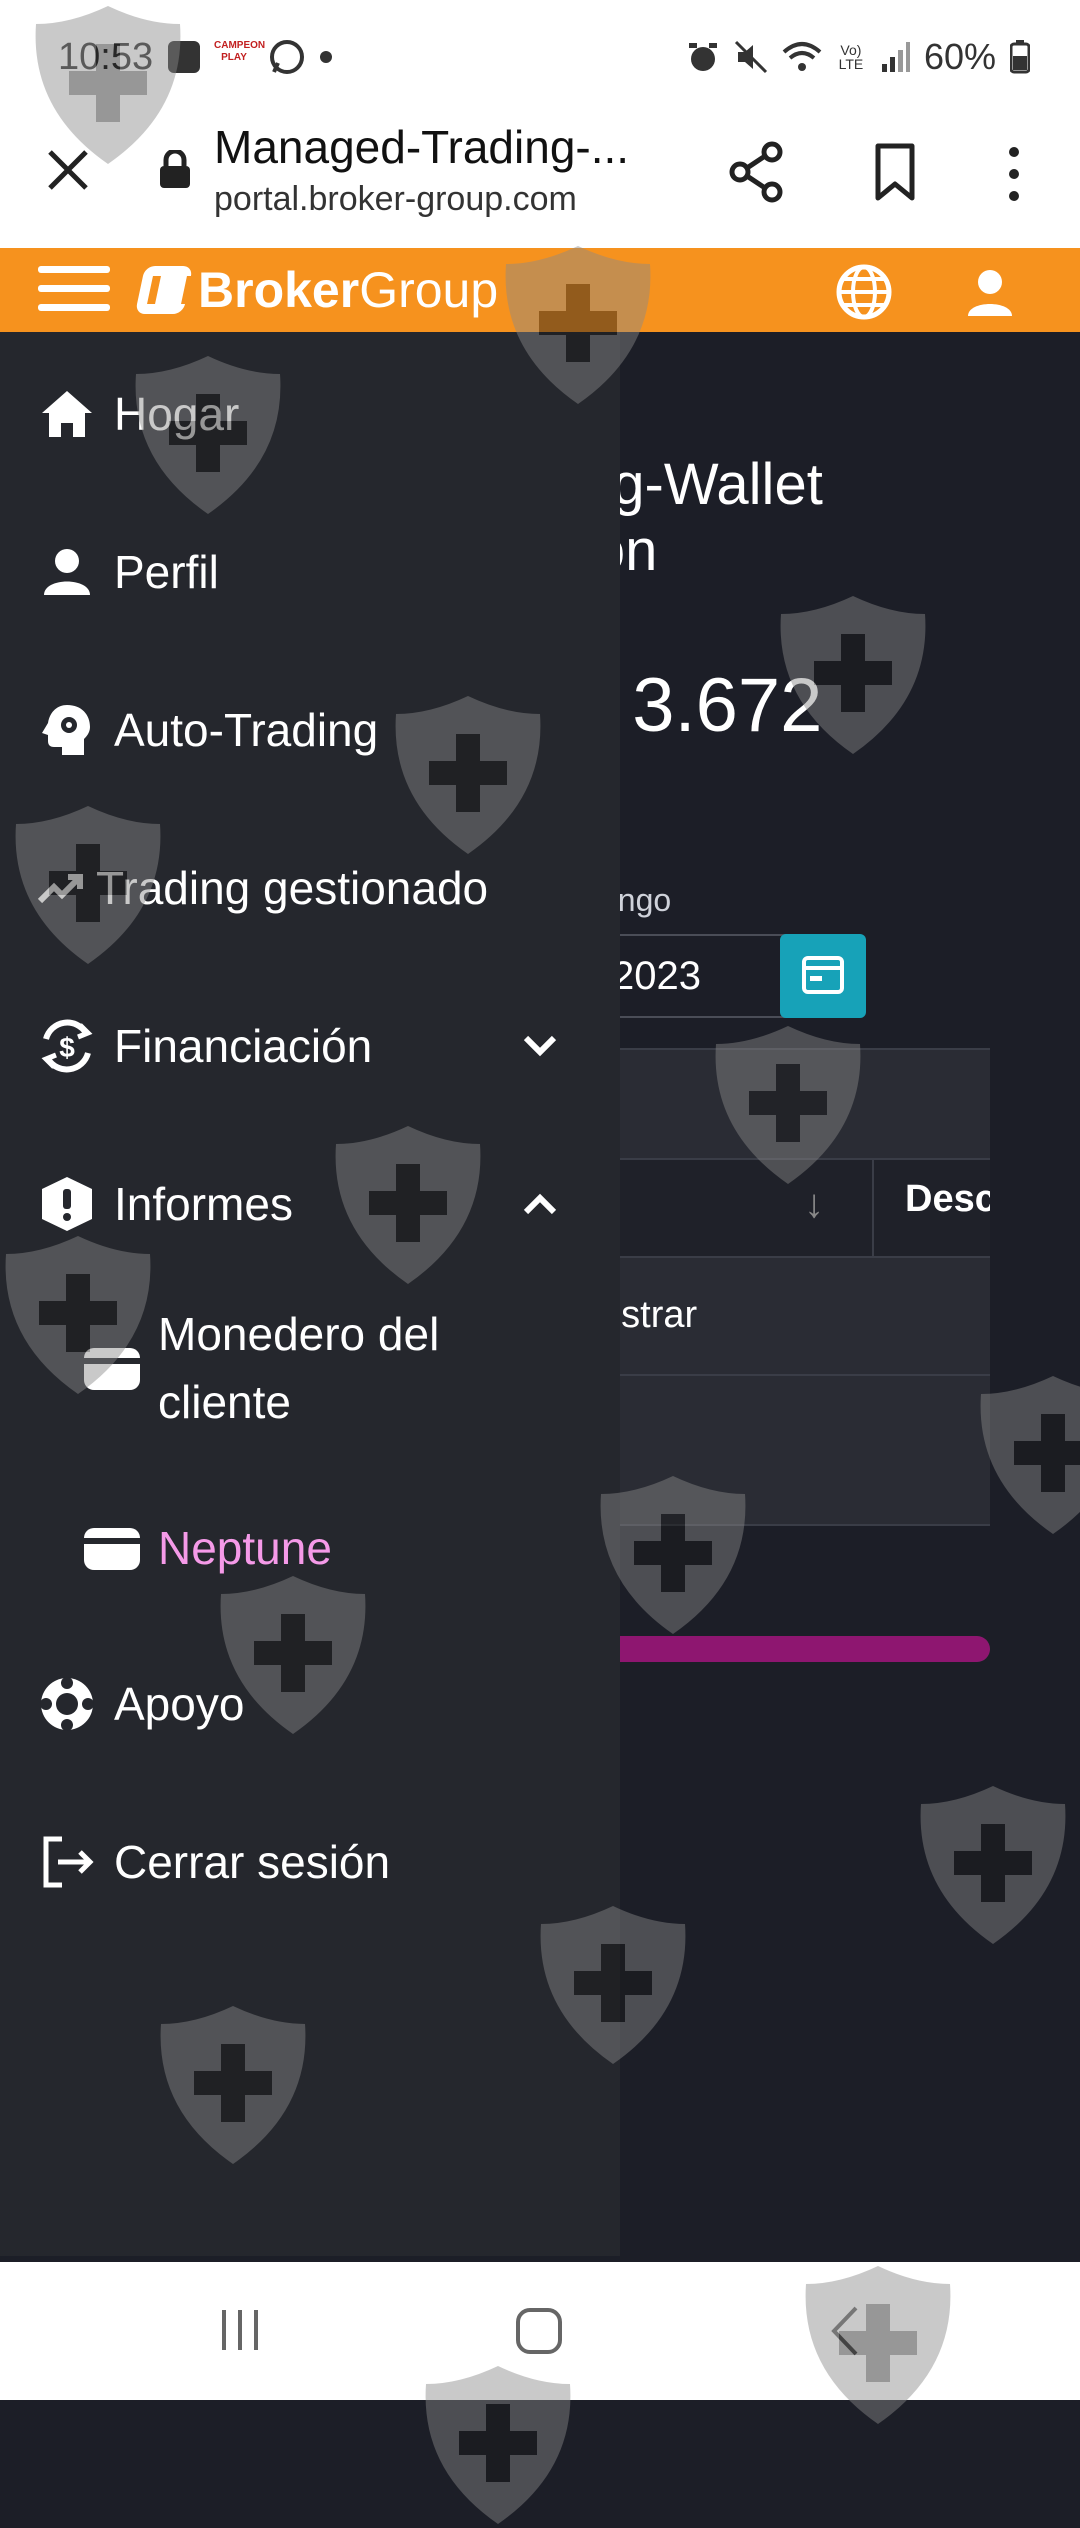 This screenshot has height=2528, width=1080. Describe the element at coordinates (873, 1208) in the screenshot. I see `column-divider` at that location.